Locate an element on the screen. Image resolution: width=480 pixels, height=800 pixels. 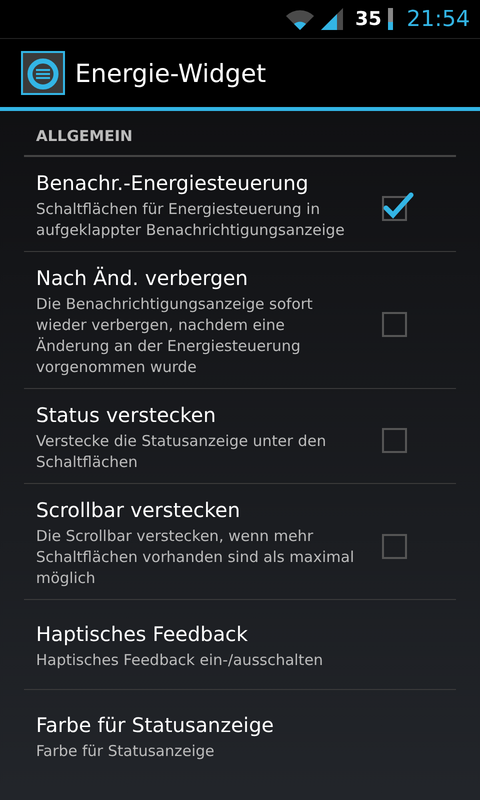
preference-item: Benachr.-Energiesteuerung Schaltflächen für Energiesteuerung in aufgeklappter Benachrichtigungsanzeige is located at coordinates (240, 204).